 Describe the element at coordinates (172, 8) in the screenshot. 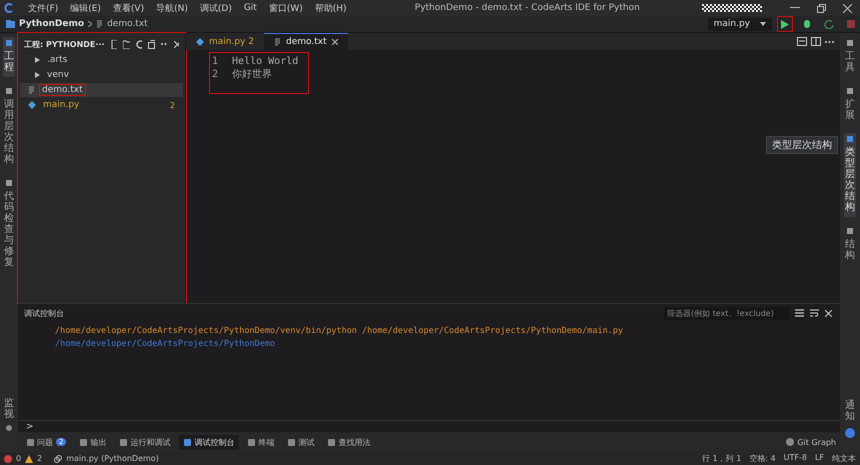

I see `menu-item: 导航(N)` at that location.